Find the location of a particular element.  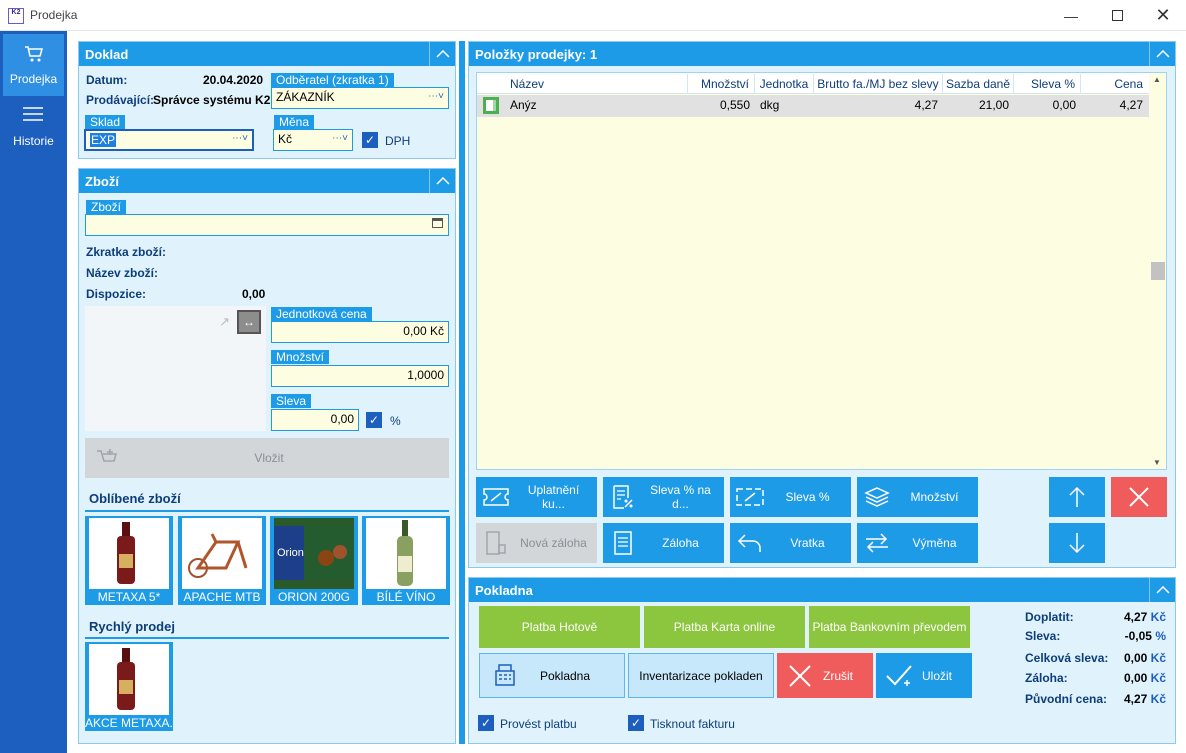

vymena-button: Výměna is located at coordinates (917, 543).